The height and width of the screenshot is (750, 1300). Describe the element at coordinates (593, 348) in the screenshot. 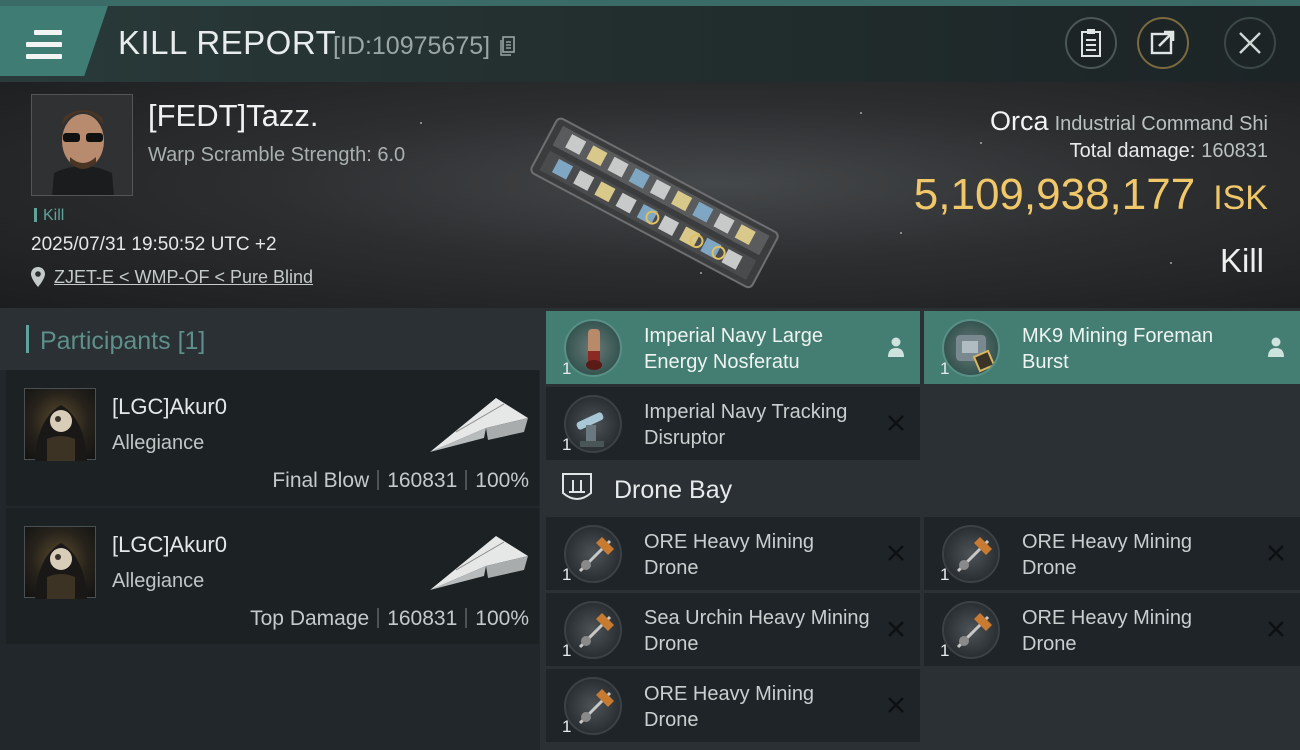

I see `nosferatu-module-icon` at that location.